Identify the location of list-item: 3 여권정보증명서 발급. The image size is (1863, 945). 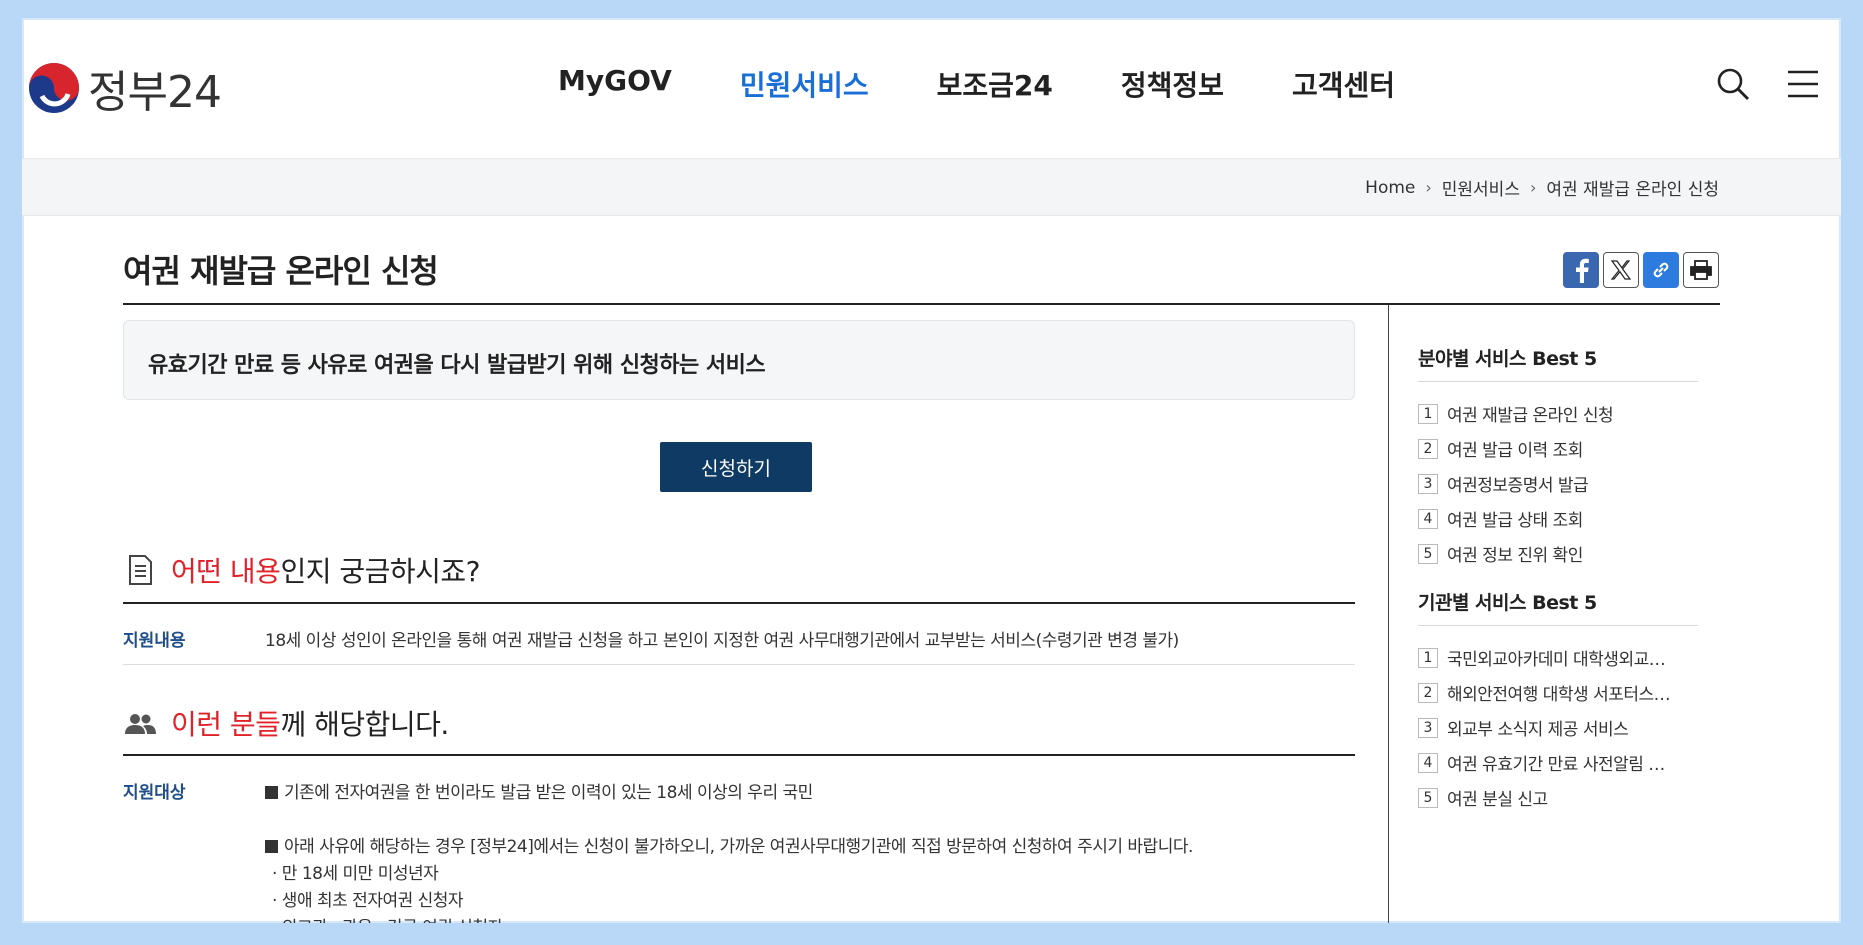
(1558, 483).